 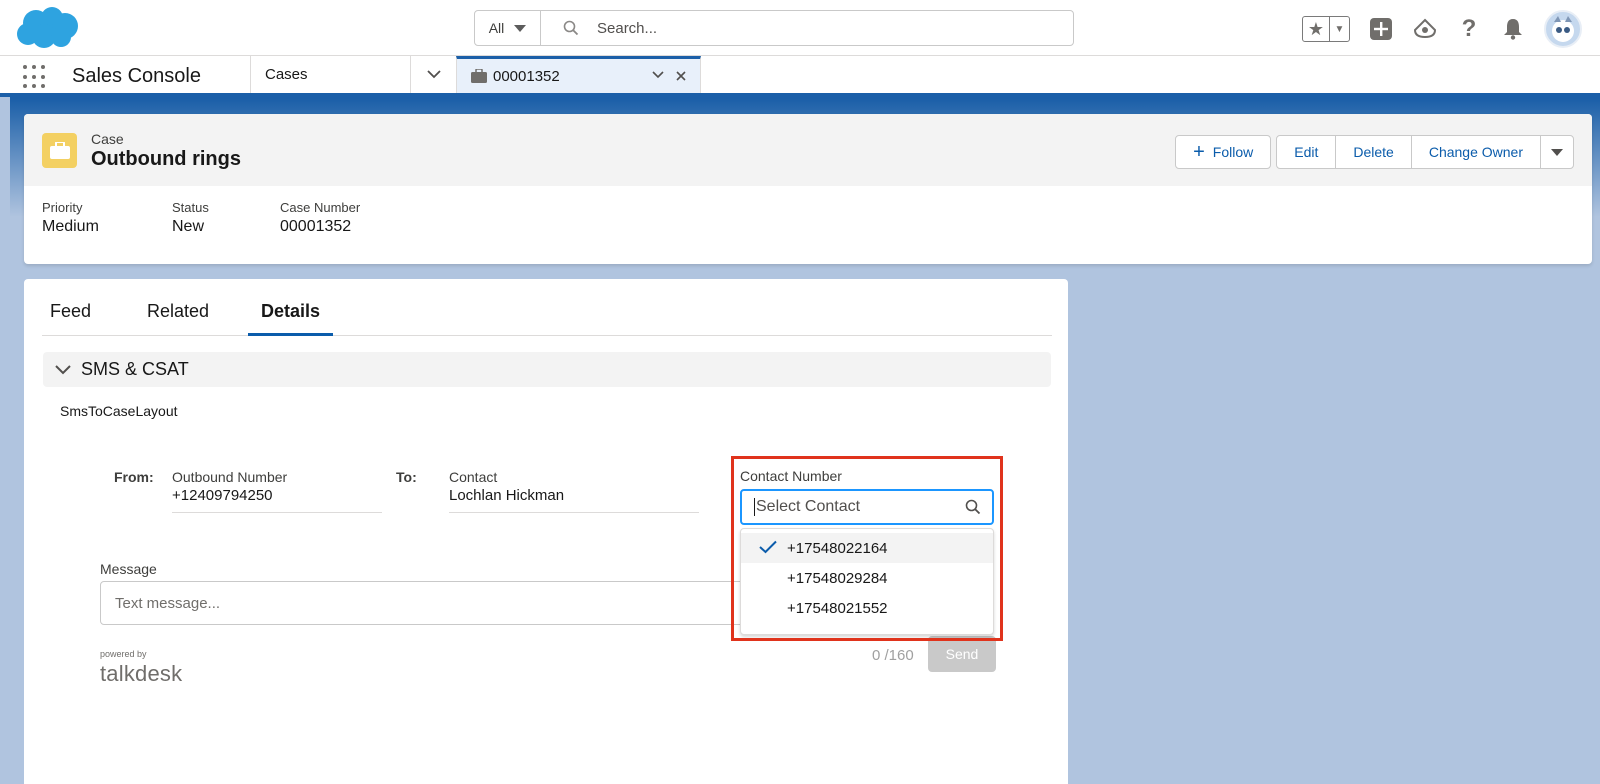 What do you see at coordinates (1339, 29) in the screenshot?
I see `chevron-down-icon: ▼` at bounding box center [1339, 29].